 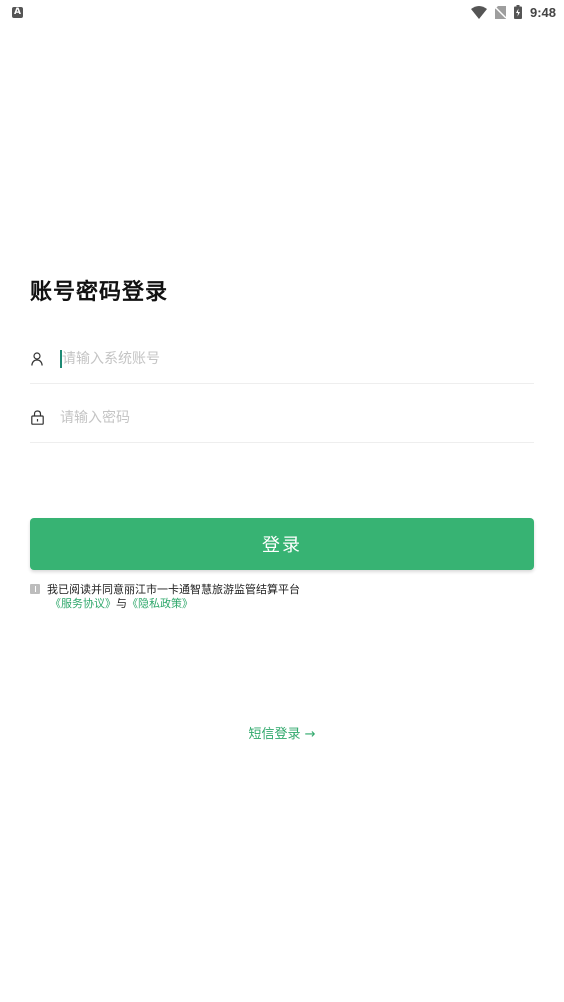 I want to click on status-bar: A 9:48, so click(x=282, y=12).